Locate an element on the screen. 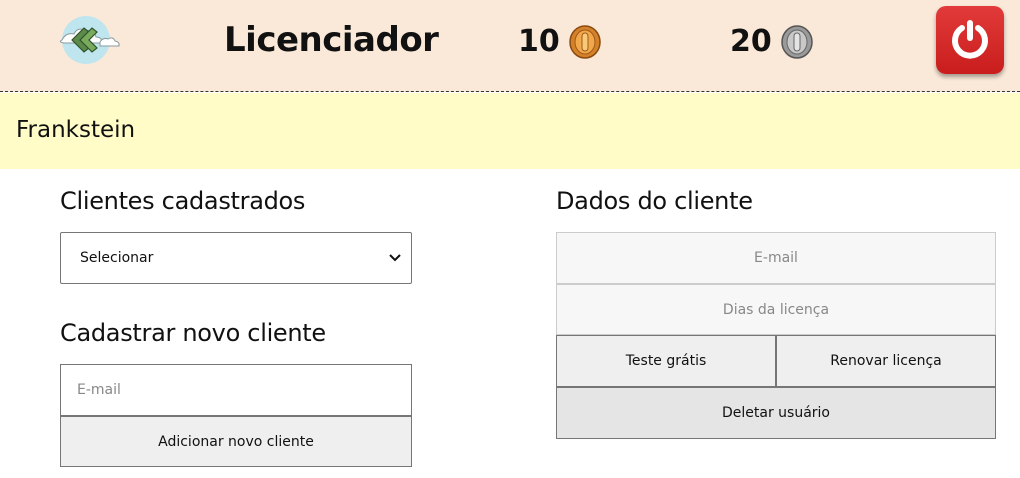 This screenshot has width=1020, height=478. free-trial-button: Teste grátis is located at coordinates (666, 361).